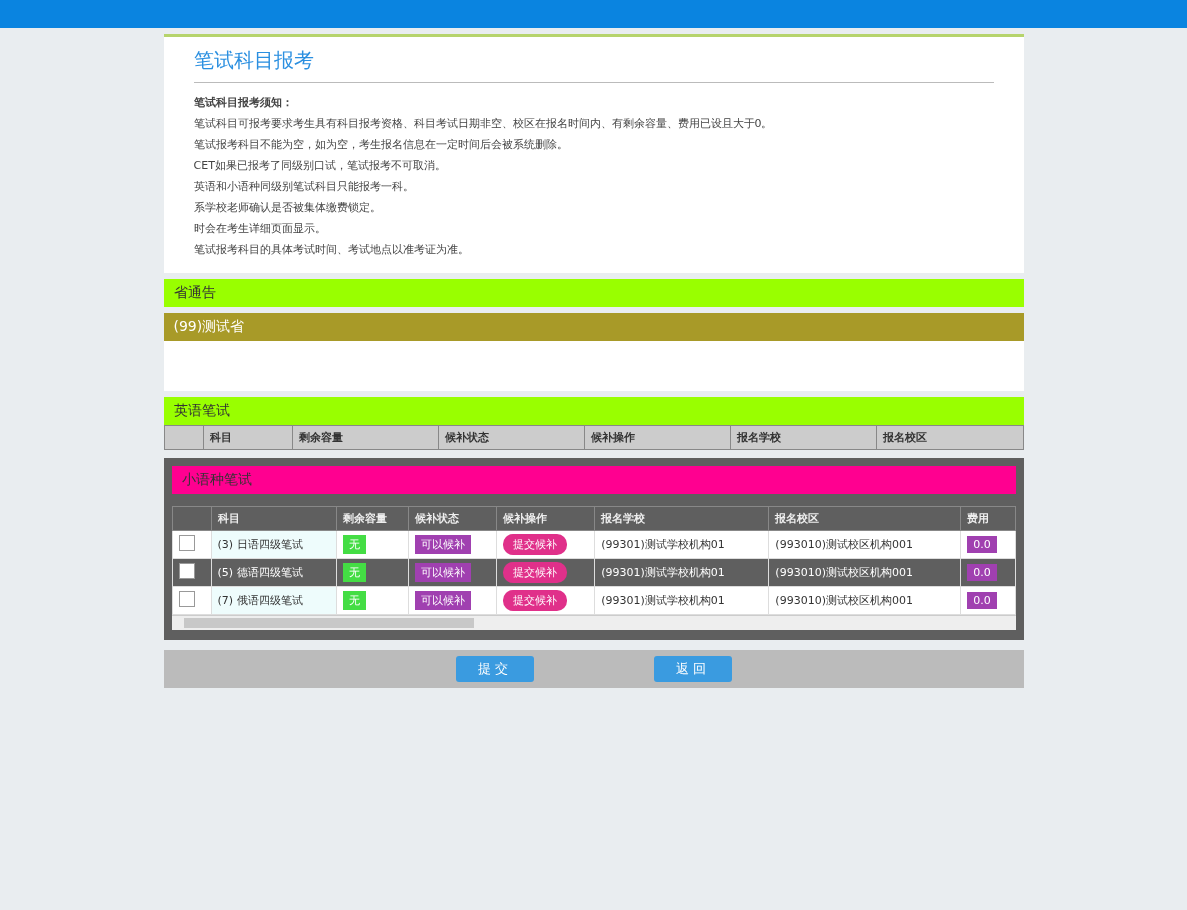 The image size is (1187, 910). Describe the element at coordinates (483, 123) in the screenshot. I see `notice-text: 笔试科目可报考要求考生具有科目报考资格、科目考试日期非空、校区在报名时间内、有剩余容量、费用已设且大于0。` at that location.